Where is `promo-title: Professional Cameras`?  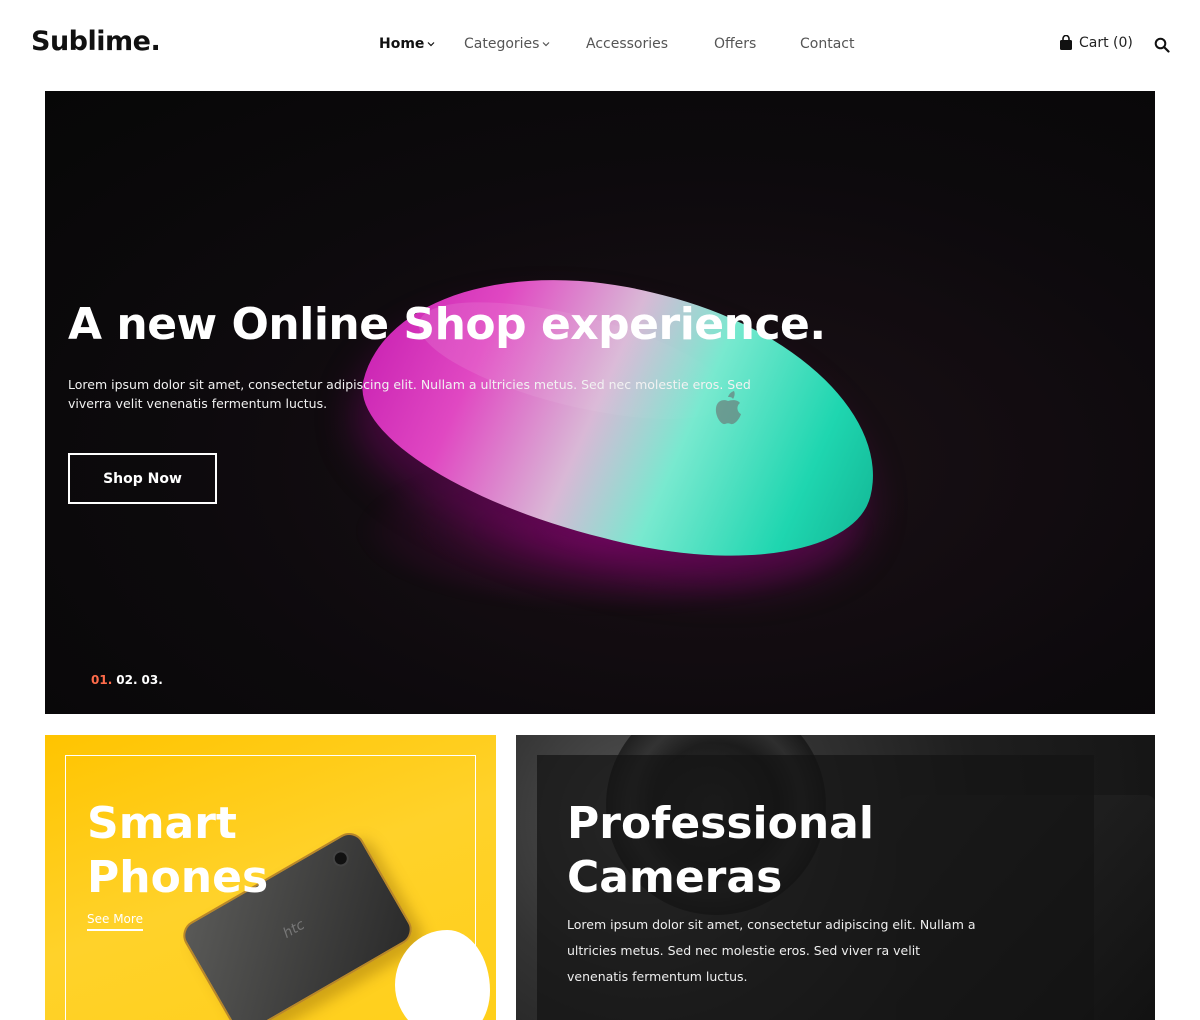
promo-title: Professional Cameras is located at coordinates (720, 851).